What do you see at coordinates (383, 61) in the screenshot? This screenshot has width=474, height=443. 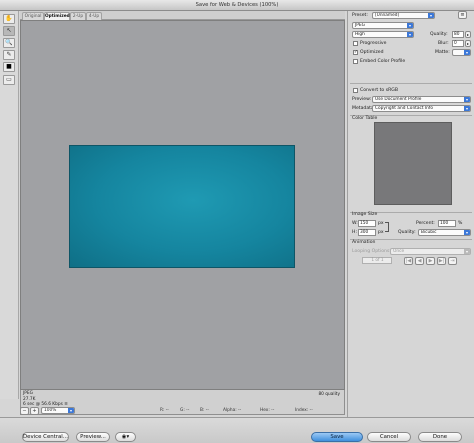 I see `embed-color-profile-label: Embed Color Profile` at bounding box center [383, 61].